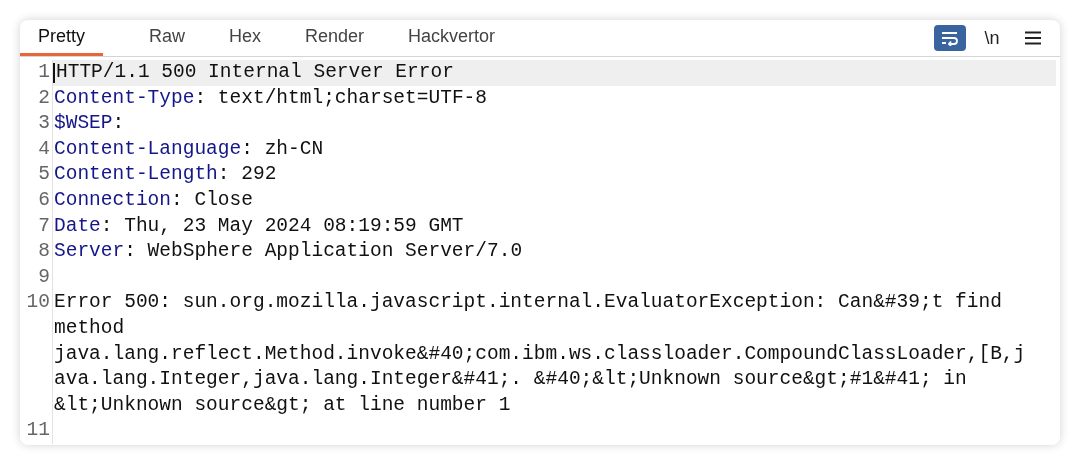 The image size is (1080, 466). What do you see at coordinates (153, 200) in the screenshot?
I see `header-line: Connection: Close` at bounding box center [153, 200].